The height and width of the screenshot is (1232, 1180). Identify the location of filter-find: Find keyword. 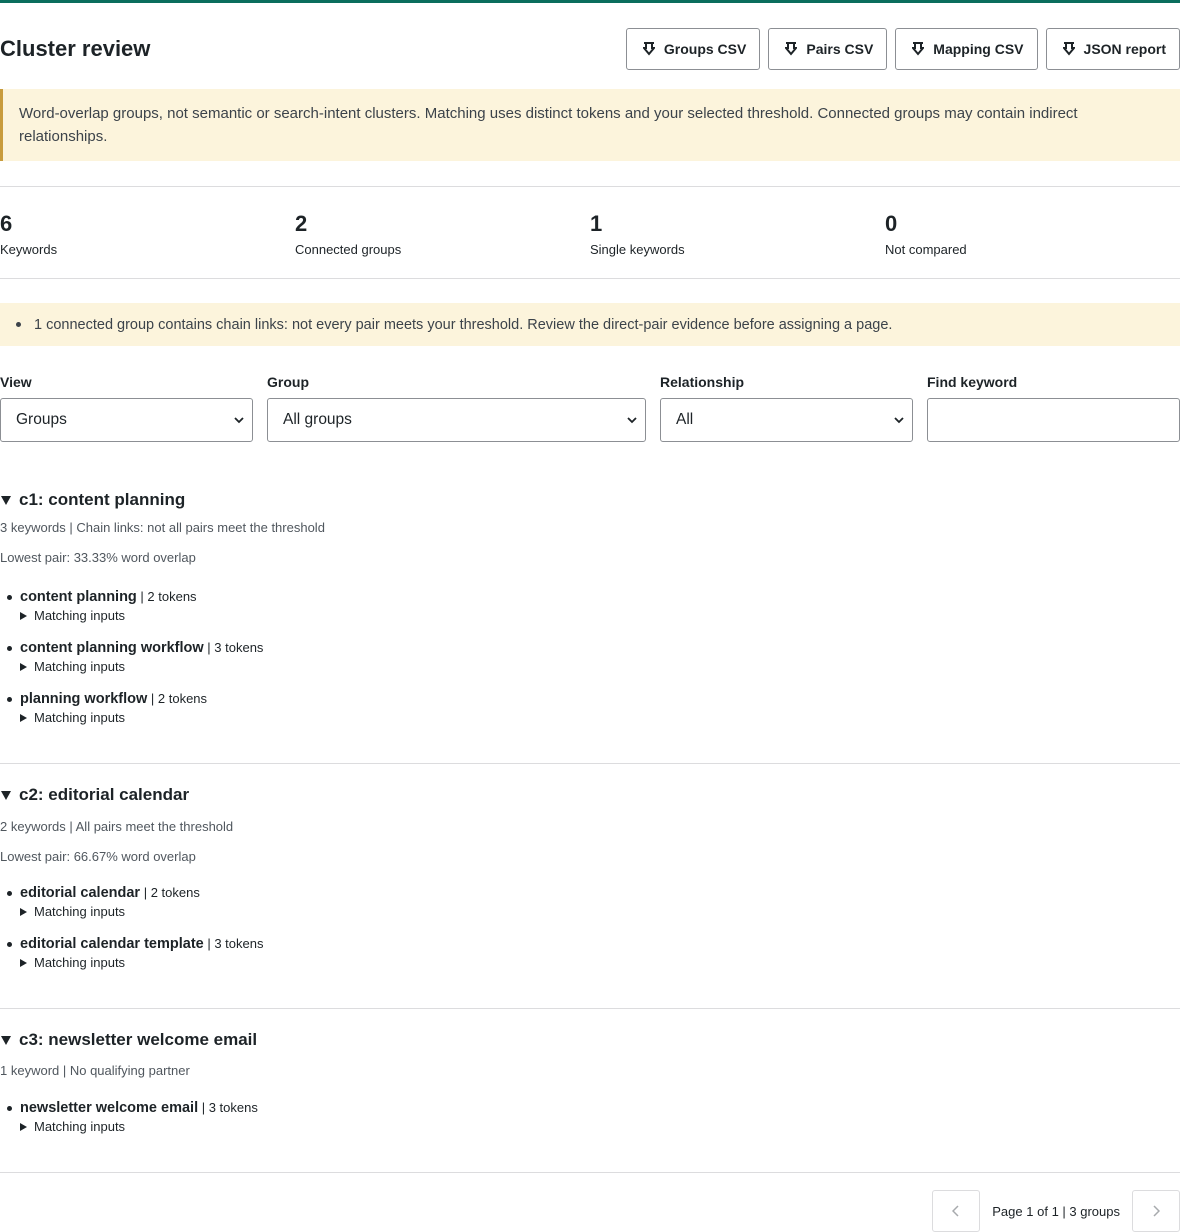
(1053, 408).